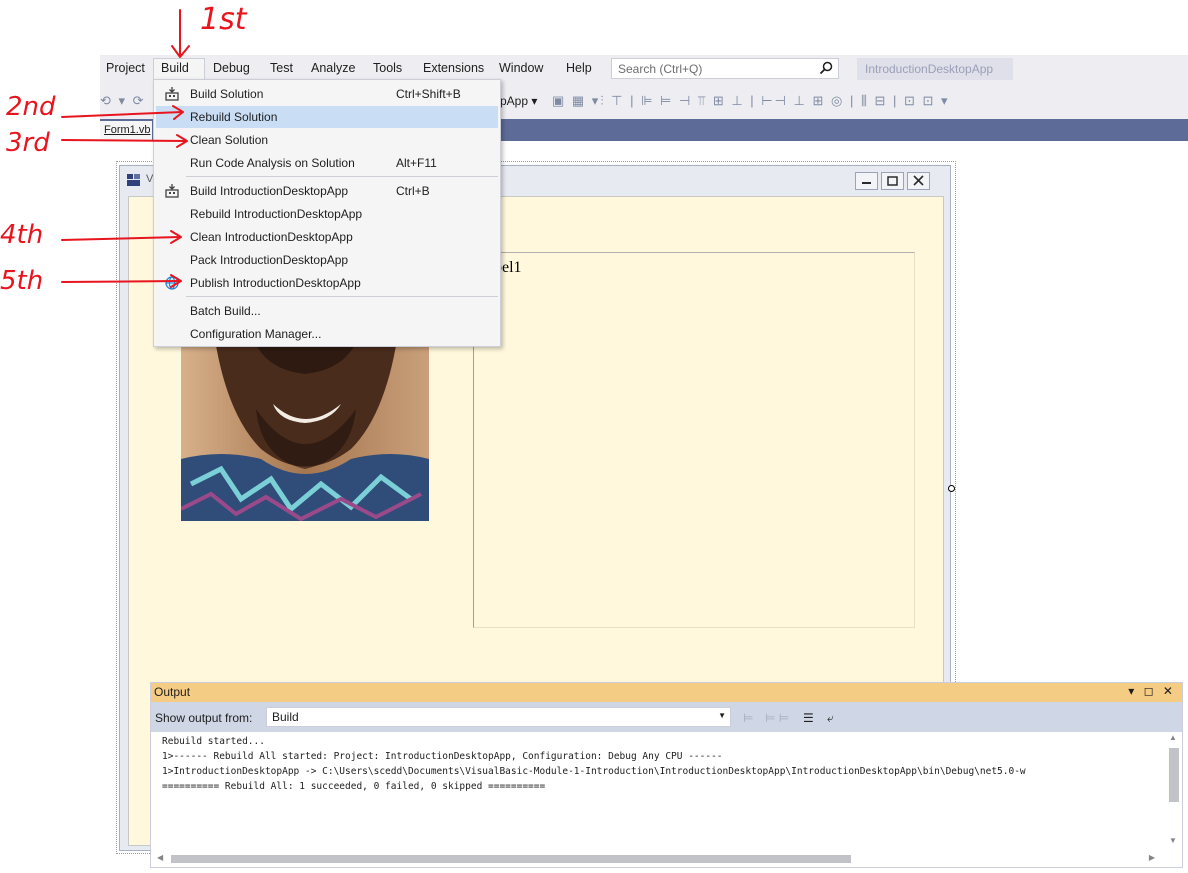 This screenshot has height=873, width=1188. Describe the element at coordinates (951, 488) in the screenshot. I see `resize-handle` at that location.